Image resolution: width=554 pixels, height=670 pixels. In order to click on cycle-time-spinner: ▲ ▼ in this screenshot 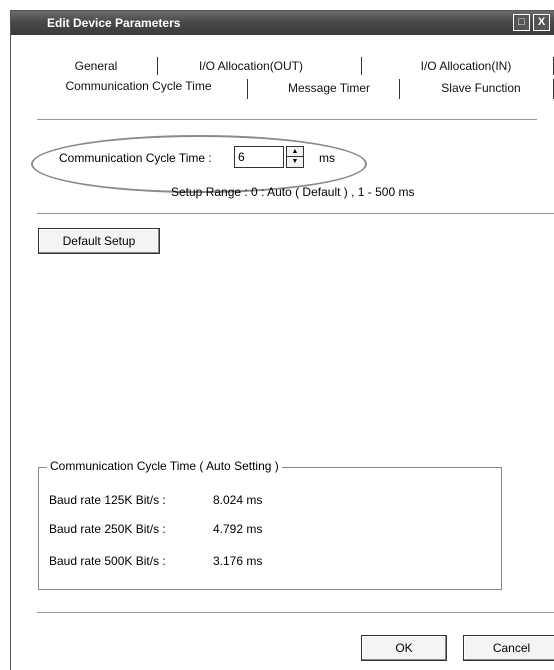, I will do `click(295, 157)`.